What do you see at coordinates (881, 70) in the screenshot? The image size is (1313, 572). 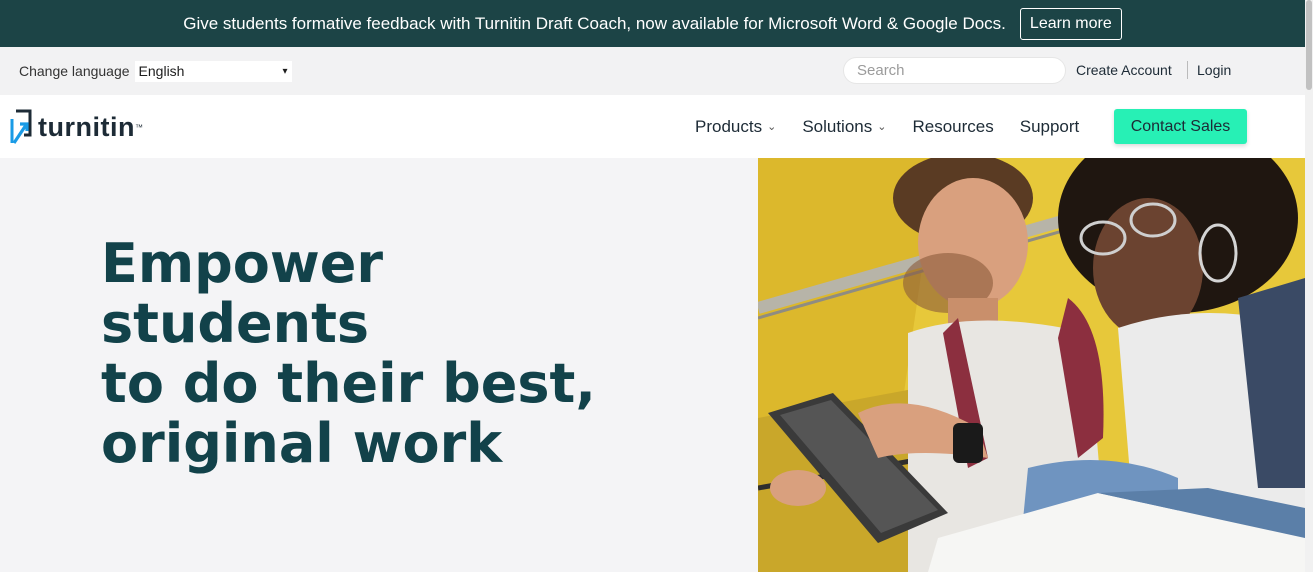 I see `search-placeholder: Search` at bounding box center [881, 70].